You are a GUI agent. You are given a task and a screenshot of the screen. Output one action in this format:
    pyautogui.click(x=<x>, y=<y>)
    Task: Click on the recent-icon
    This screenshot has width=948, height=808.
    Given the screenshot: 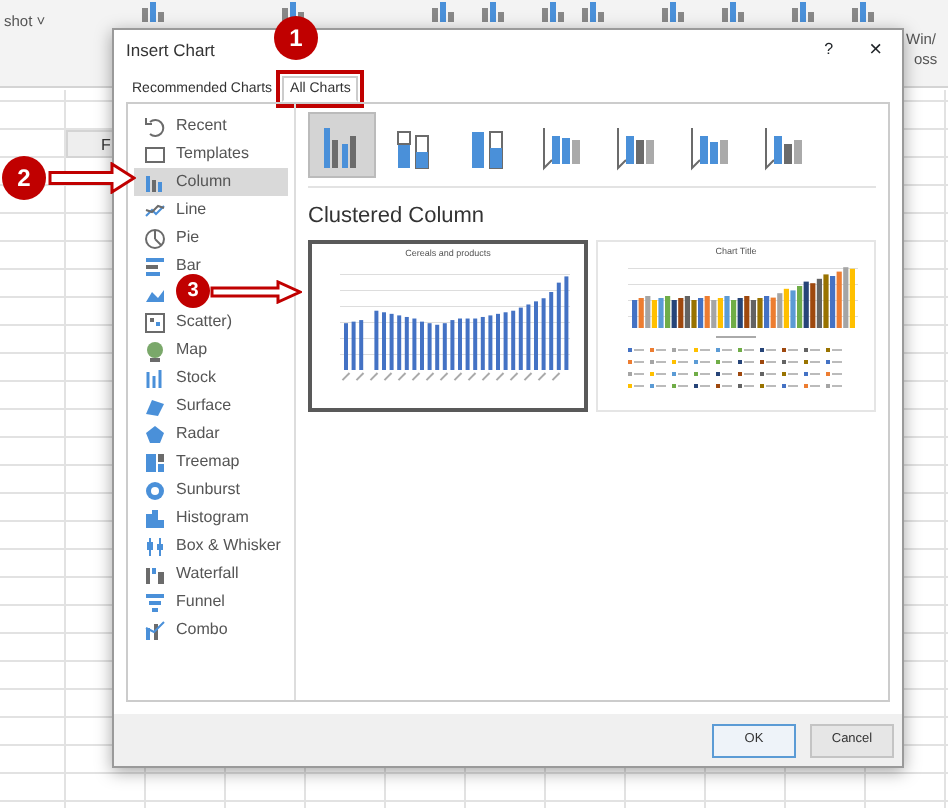 What is the action you would take?
    pyautogui.click(x=155, y=126)
    